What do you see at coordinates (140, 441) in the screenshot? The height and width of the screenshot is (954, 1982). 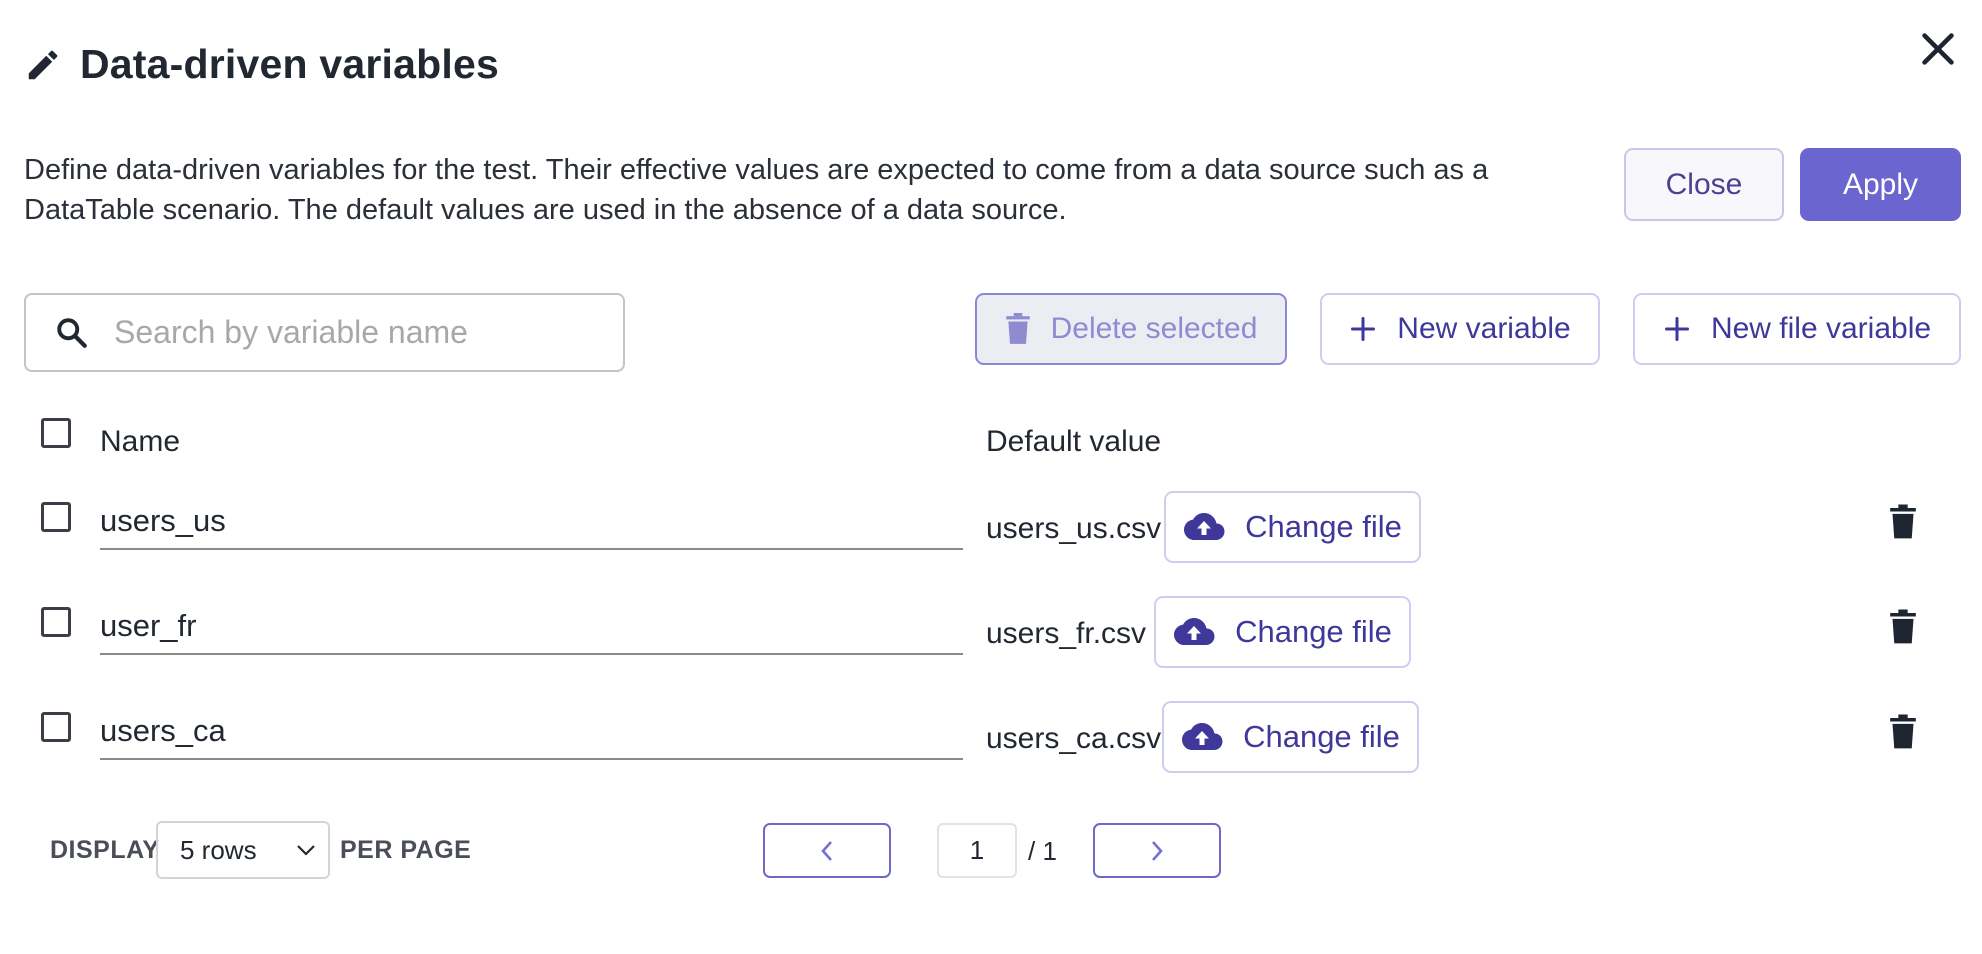 I see `column-header-name: Name` at bounding box center [140, 441].